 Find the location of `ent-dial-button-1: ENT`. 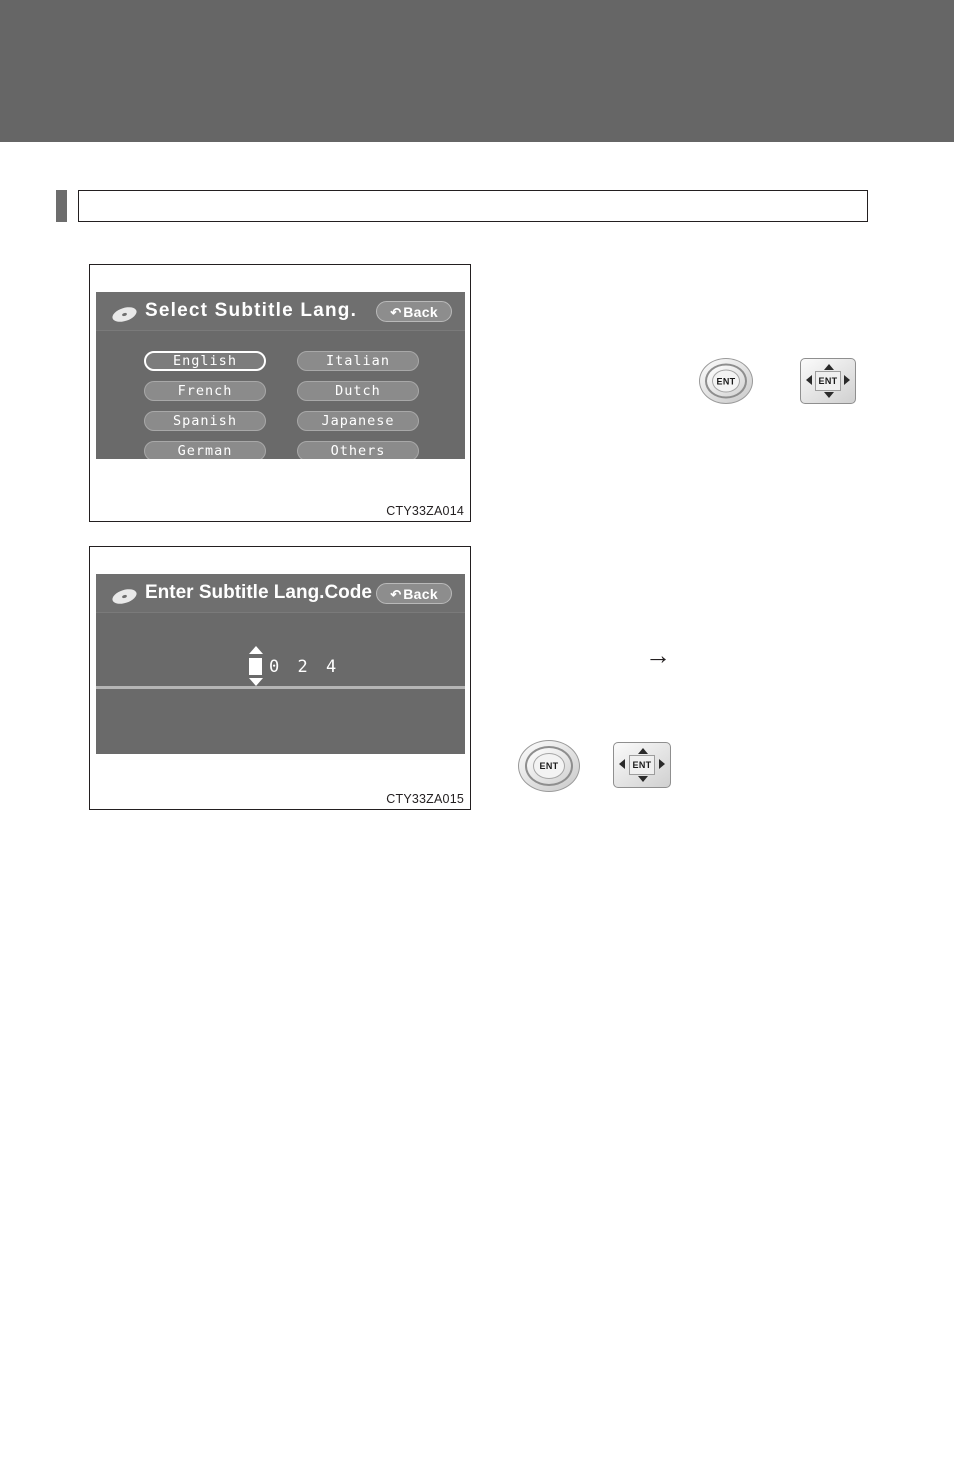

ent-dial-button-1: ENT is located at coordinates (726, 381).